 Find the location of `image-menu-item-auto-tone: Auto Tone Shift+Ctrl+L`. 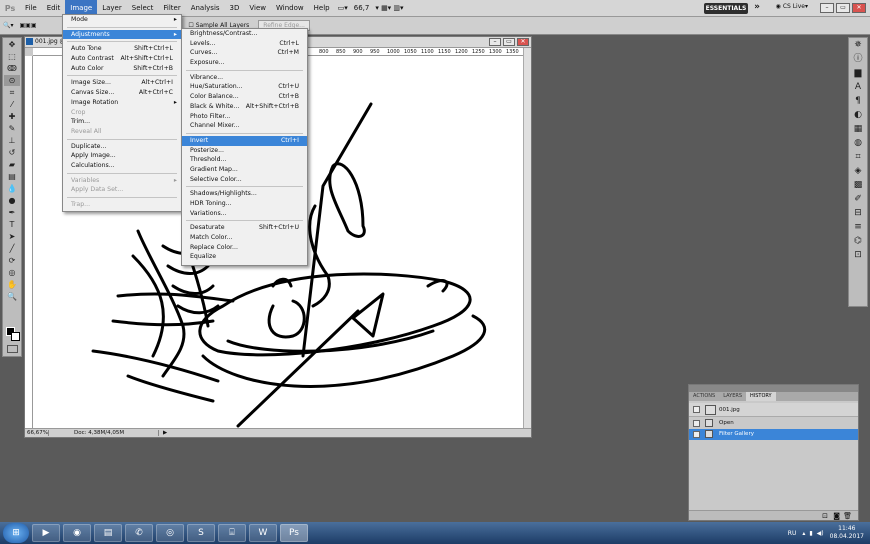

image-menu-item-auto-tone: Auto Tone Shift+Ctrl+L is located at coordinates (122, 49).